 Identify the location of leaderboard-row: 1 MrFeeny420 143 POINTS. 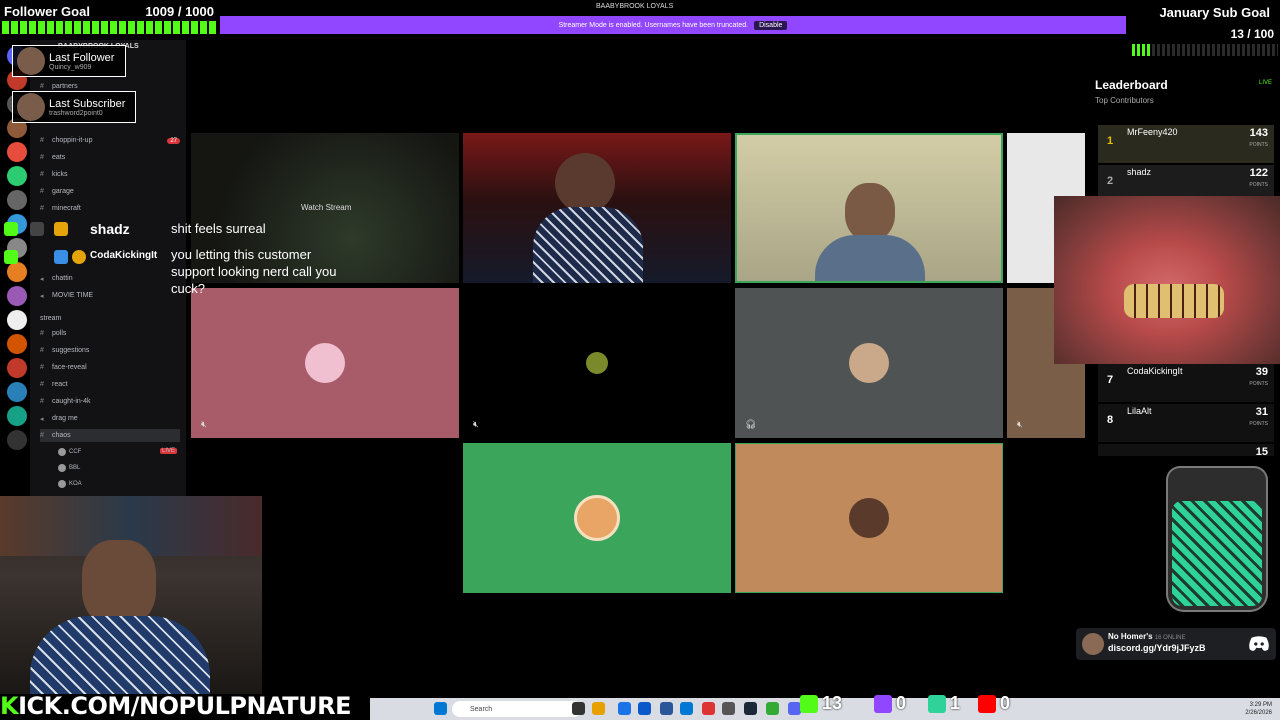
(1186, 144).